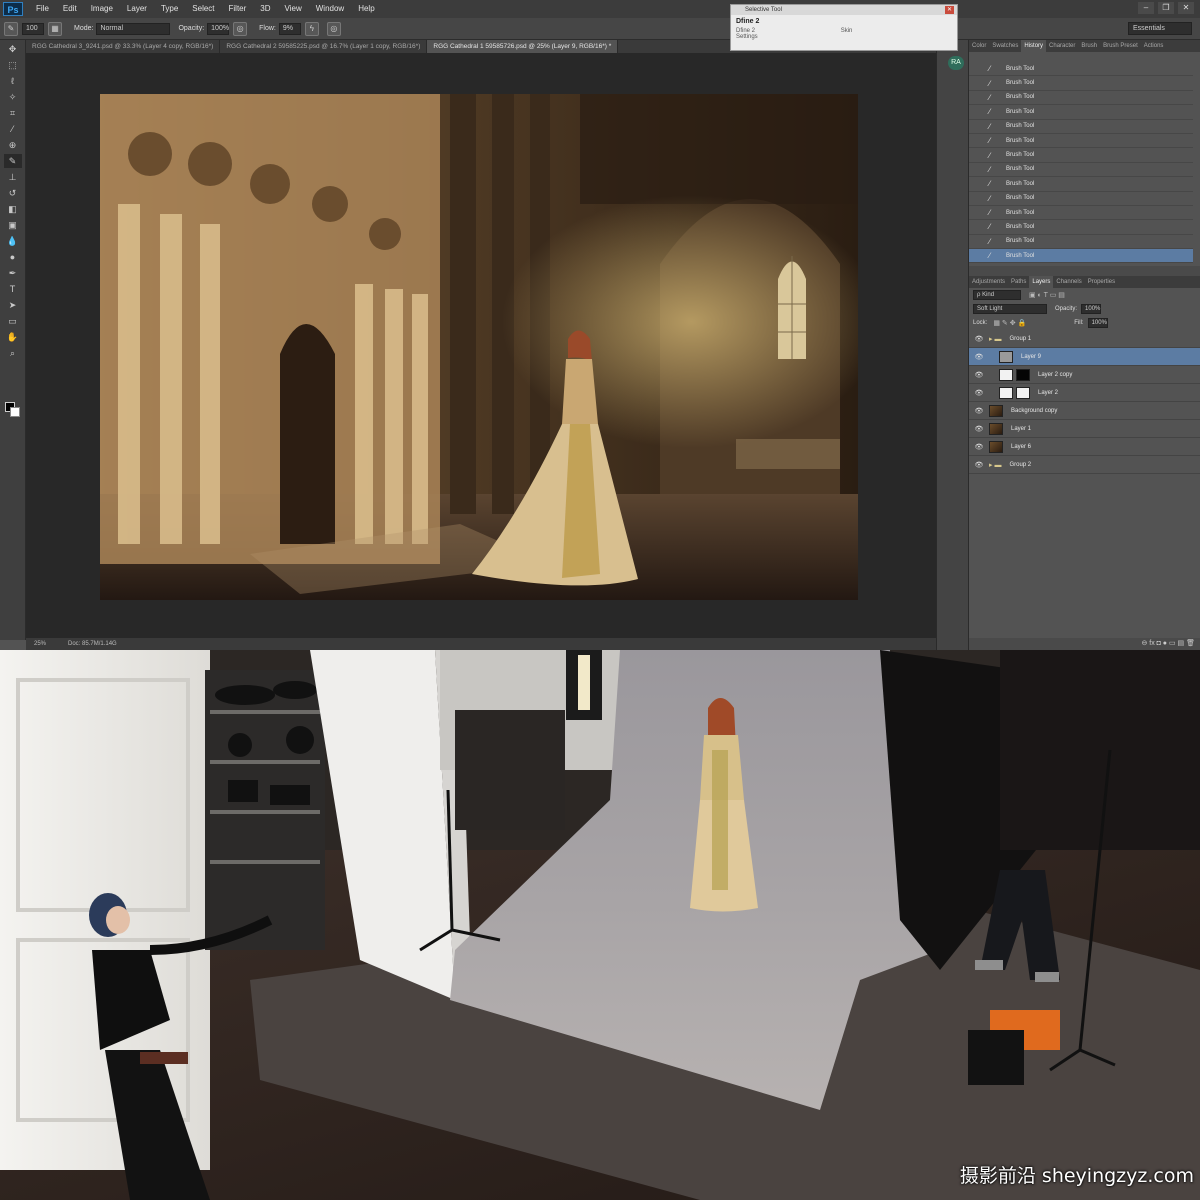 Image resolution: width=1200 pixels, height=1200 pixels. Describe the element at coordinates (1166, 8) in the screenshot. I see `restore-button: ❐` at that location.